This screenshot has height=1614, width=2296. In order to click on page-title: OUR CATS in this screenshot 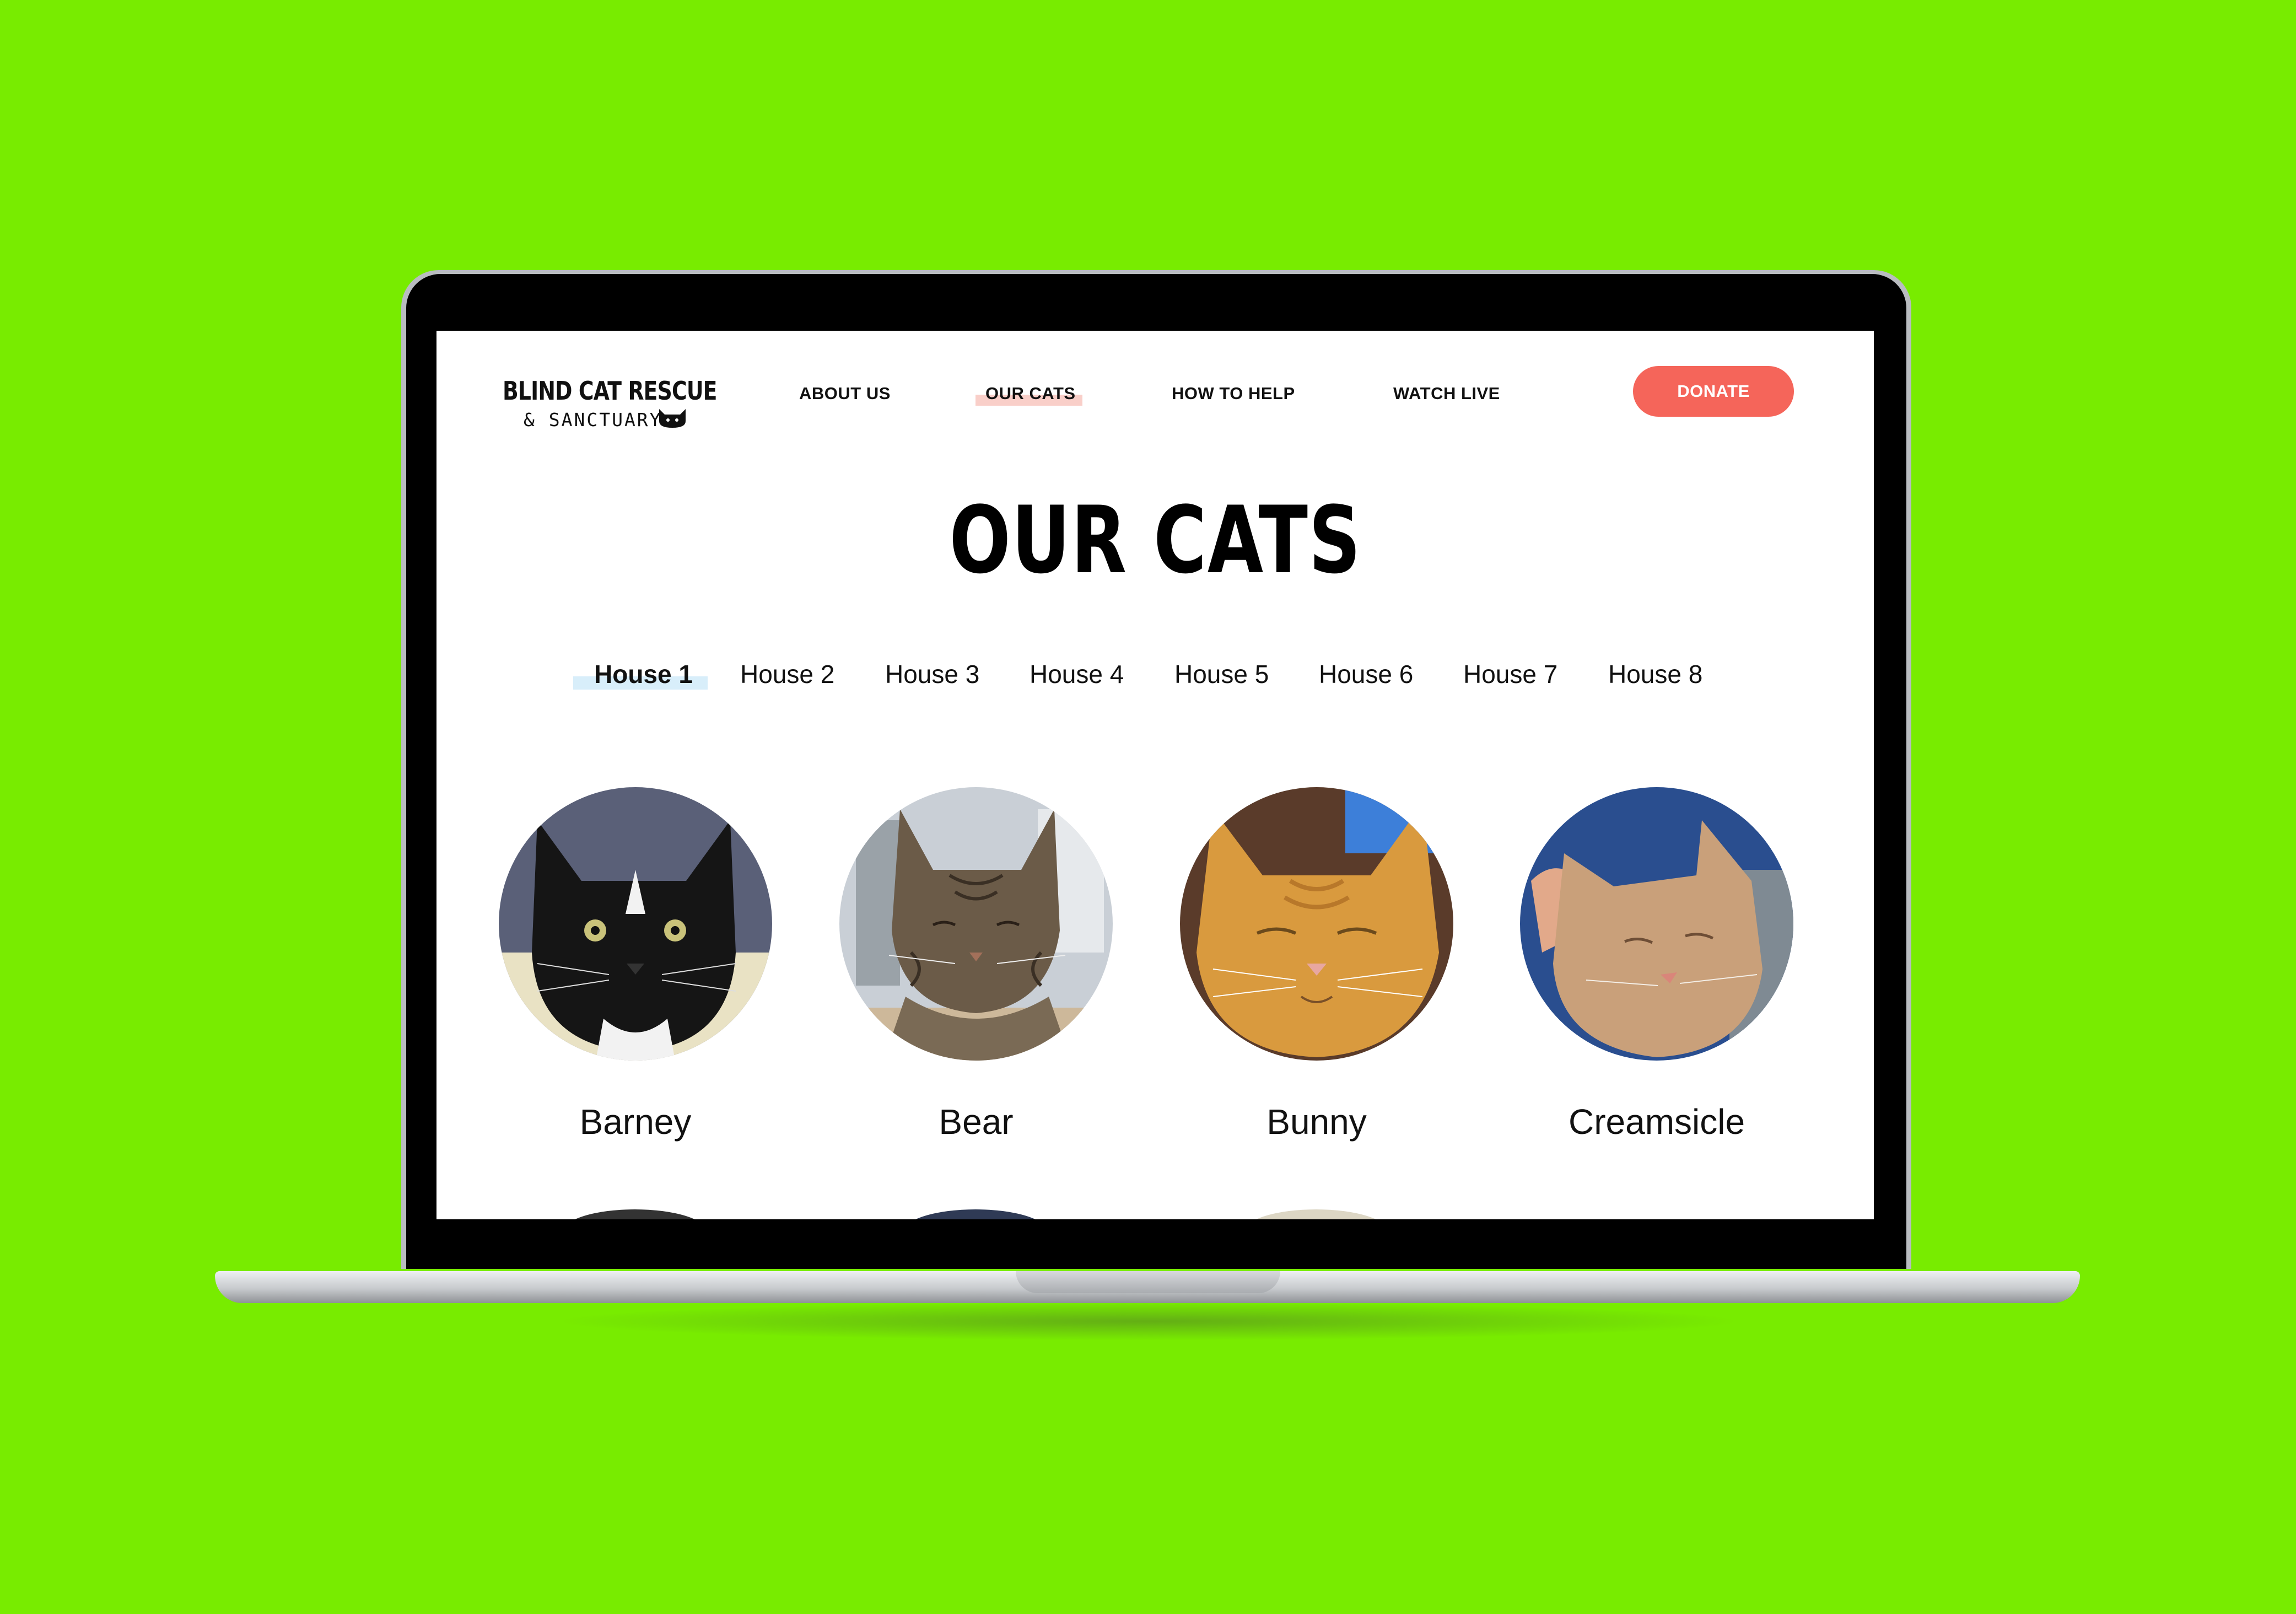, I will do `click(1155, 540)`.